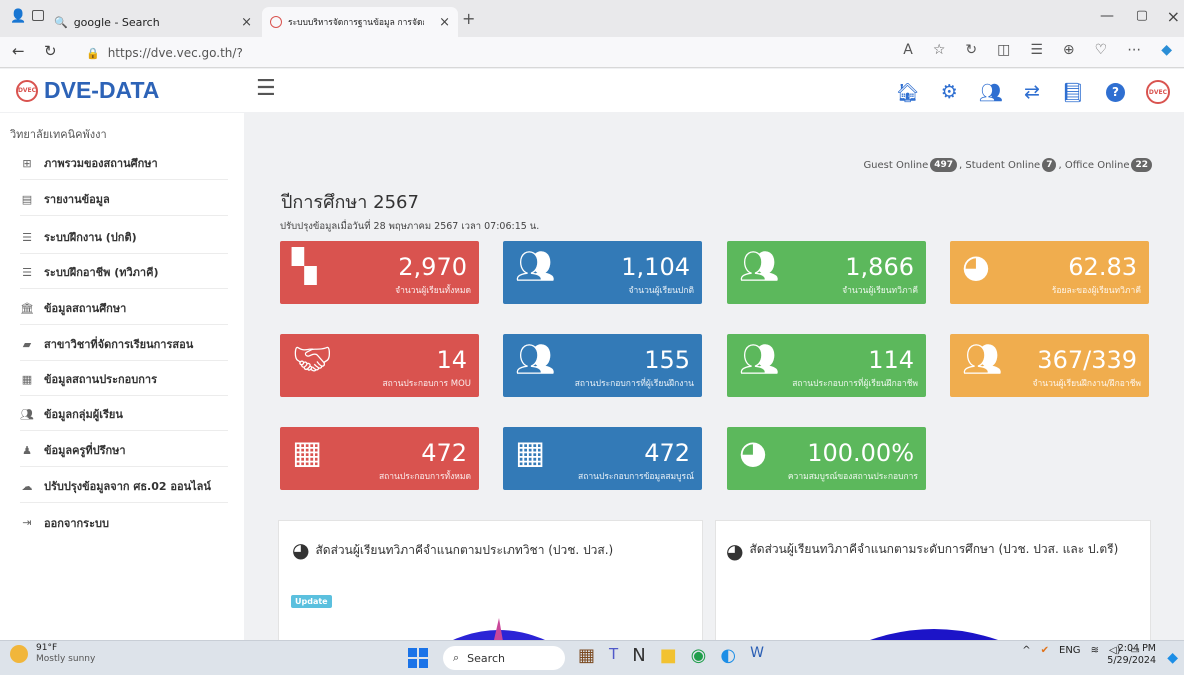  Describe the element at coordinates (1032, 92) in the screenshot. I see `exchange-icon: ⇄` at that location.